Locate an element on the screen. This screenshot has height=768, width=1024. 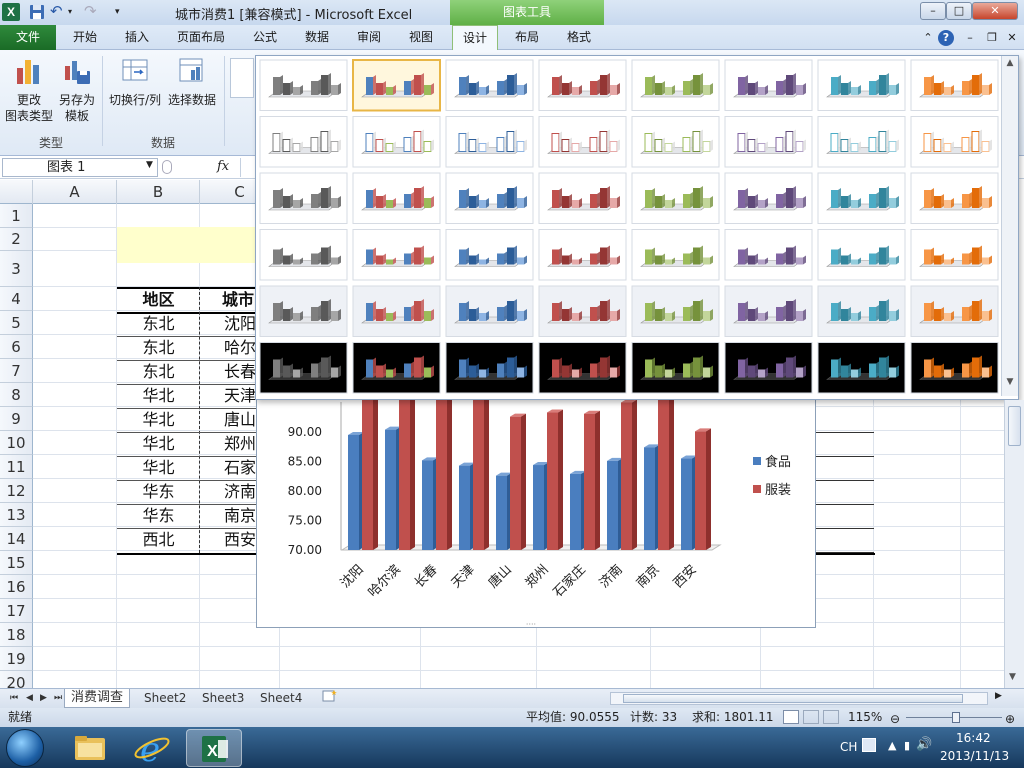
cell-city: 南京 is located at coordinates (228, 516).